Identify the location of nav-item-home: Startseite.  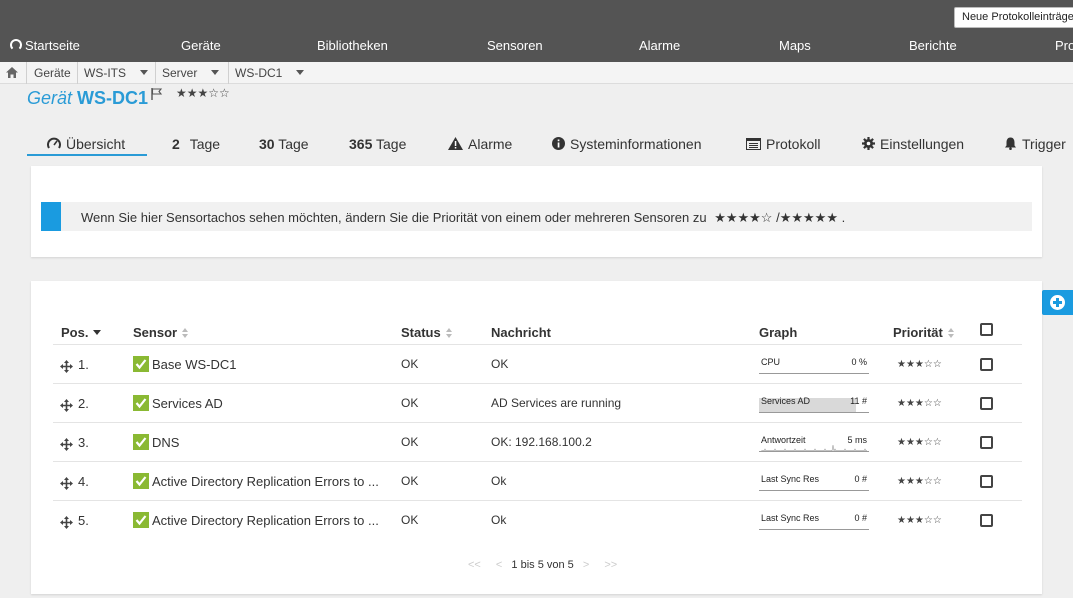
(45, 45).